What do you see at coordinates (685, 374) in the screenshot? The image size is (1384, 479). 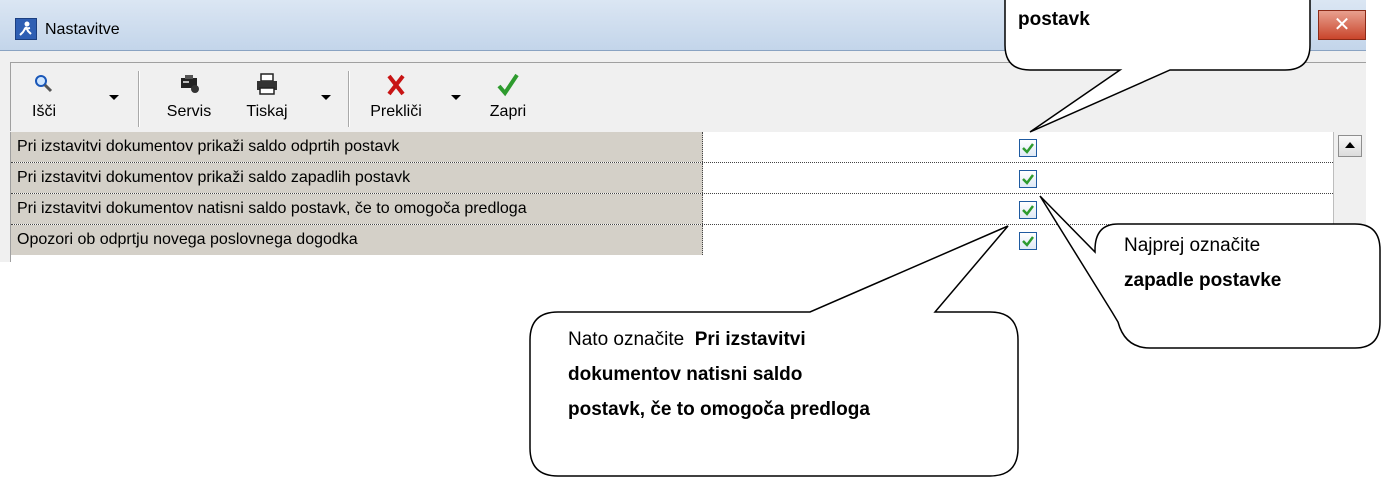 I see `callout-bottom-line2: dokumentov natisni saldo` at bounding box center [685, 374].